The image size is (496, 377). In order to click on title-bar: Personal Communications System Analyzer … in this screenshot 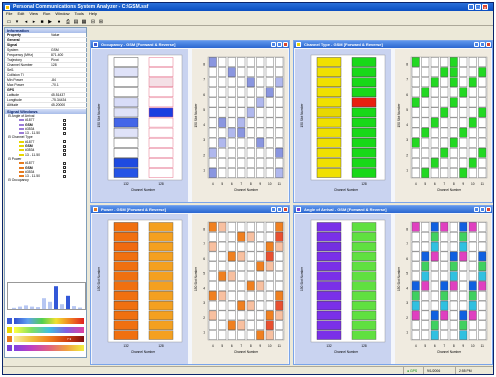, I will do `click(248, 7)`.